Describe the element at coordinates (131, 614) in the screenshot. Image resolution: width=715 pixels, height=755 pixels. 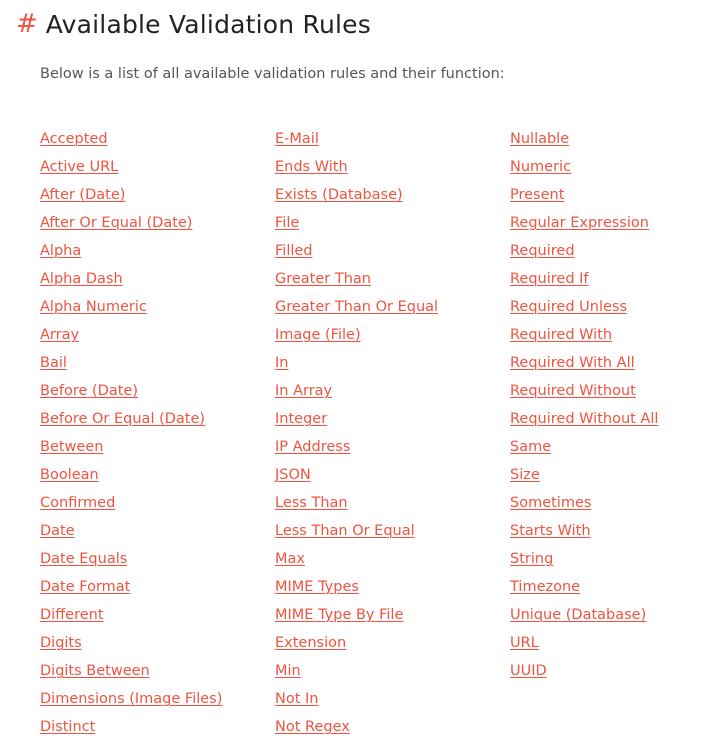
I see `list-item: Different` at that location.